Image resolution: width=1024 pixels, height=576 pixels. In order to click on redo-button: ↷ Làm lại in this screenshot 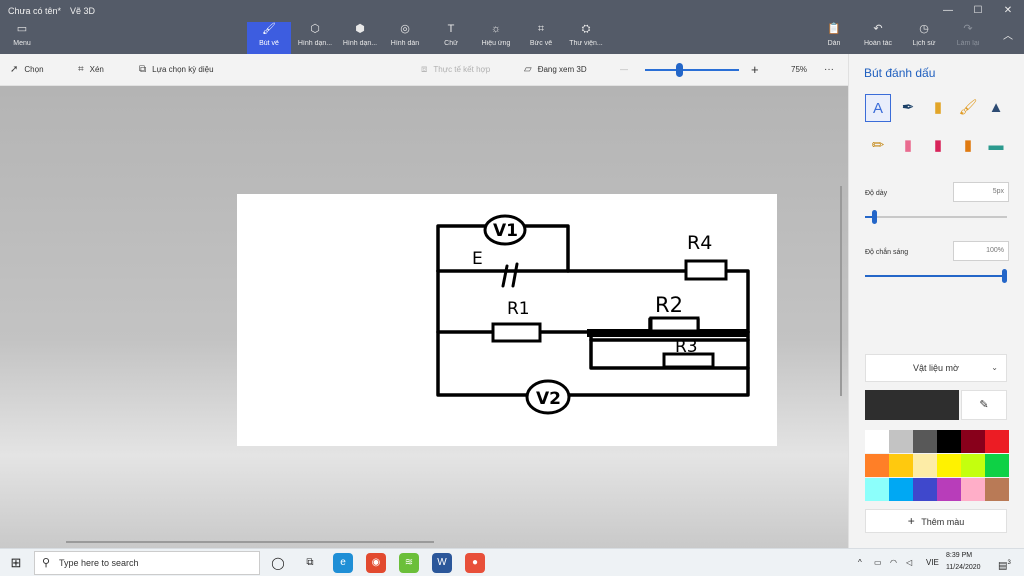, I will do `click(968, 38)`.